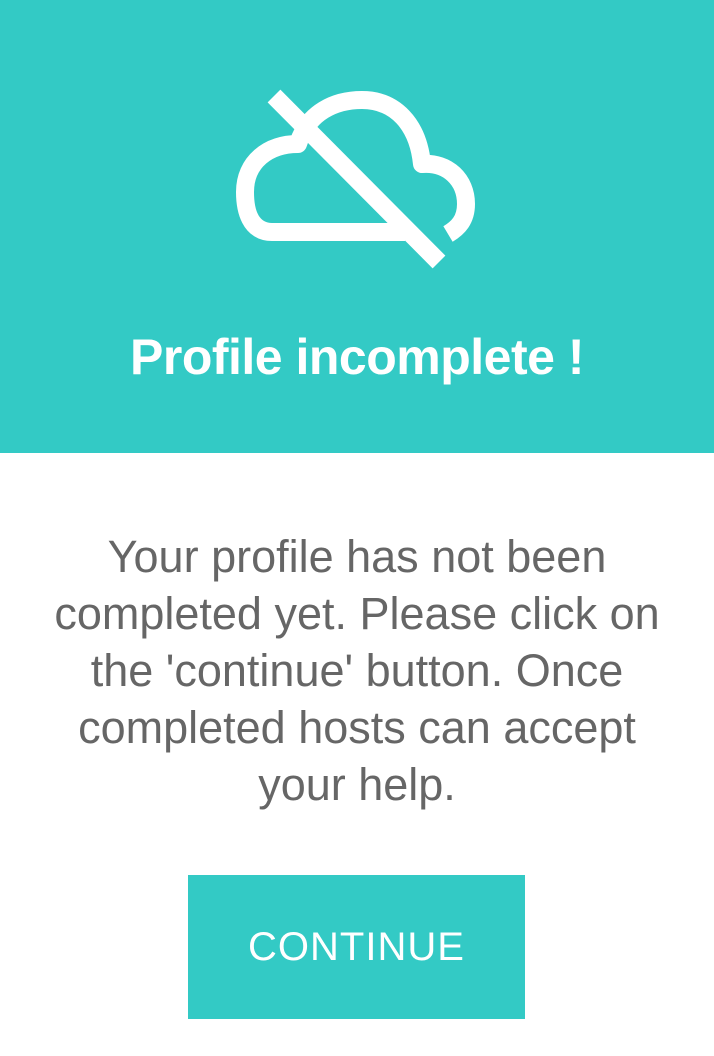 Image resolution: width=714 pixels, height=1056 pixels. What do you see at coordinates (357, 357) in the screenshot?
I see `dialog-title: Profile incomplete !` at bounding box center [357, 357].